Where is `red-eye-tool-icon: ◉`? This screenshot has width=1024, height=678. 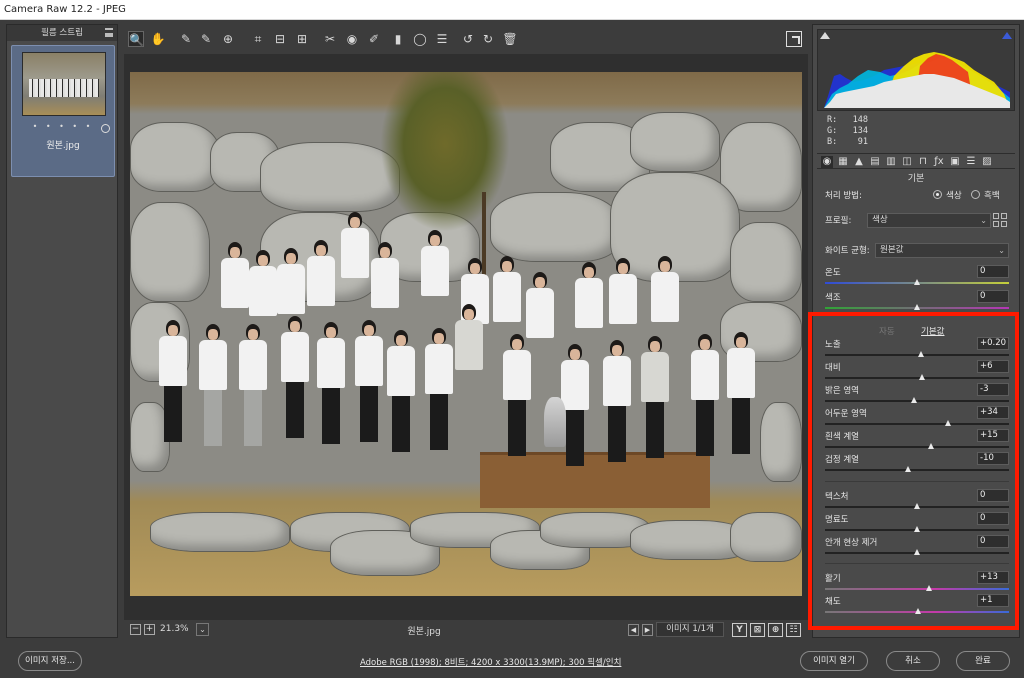
red-eye-tool-icon: ◉ is located at coordinates (352, 39).